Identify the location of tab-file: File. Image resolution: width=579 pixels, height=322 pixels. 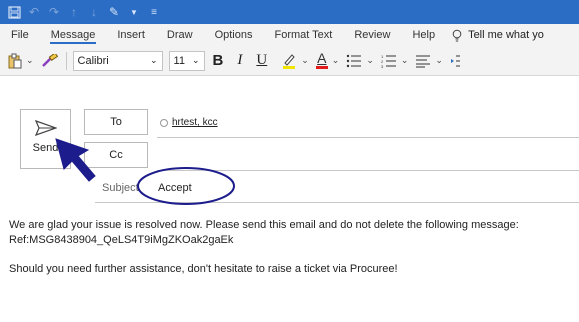
(20, 35).